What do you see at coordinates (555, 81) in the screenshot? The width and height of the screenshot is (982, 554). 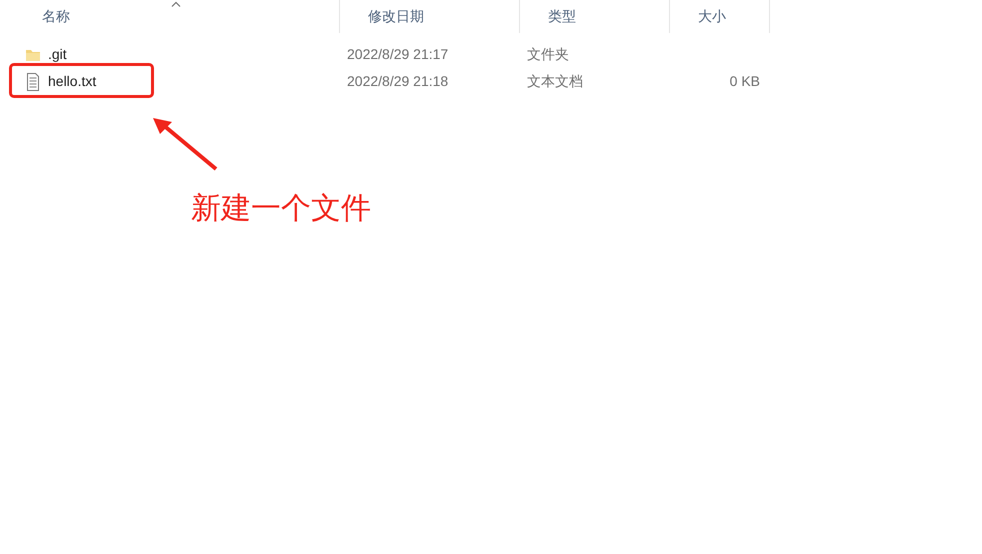 I see `file-type: 文本文档` at bounding box center [555, 81].